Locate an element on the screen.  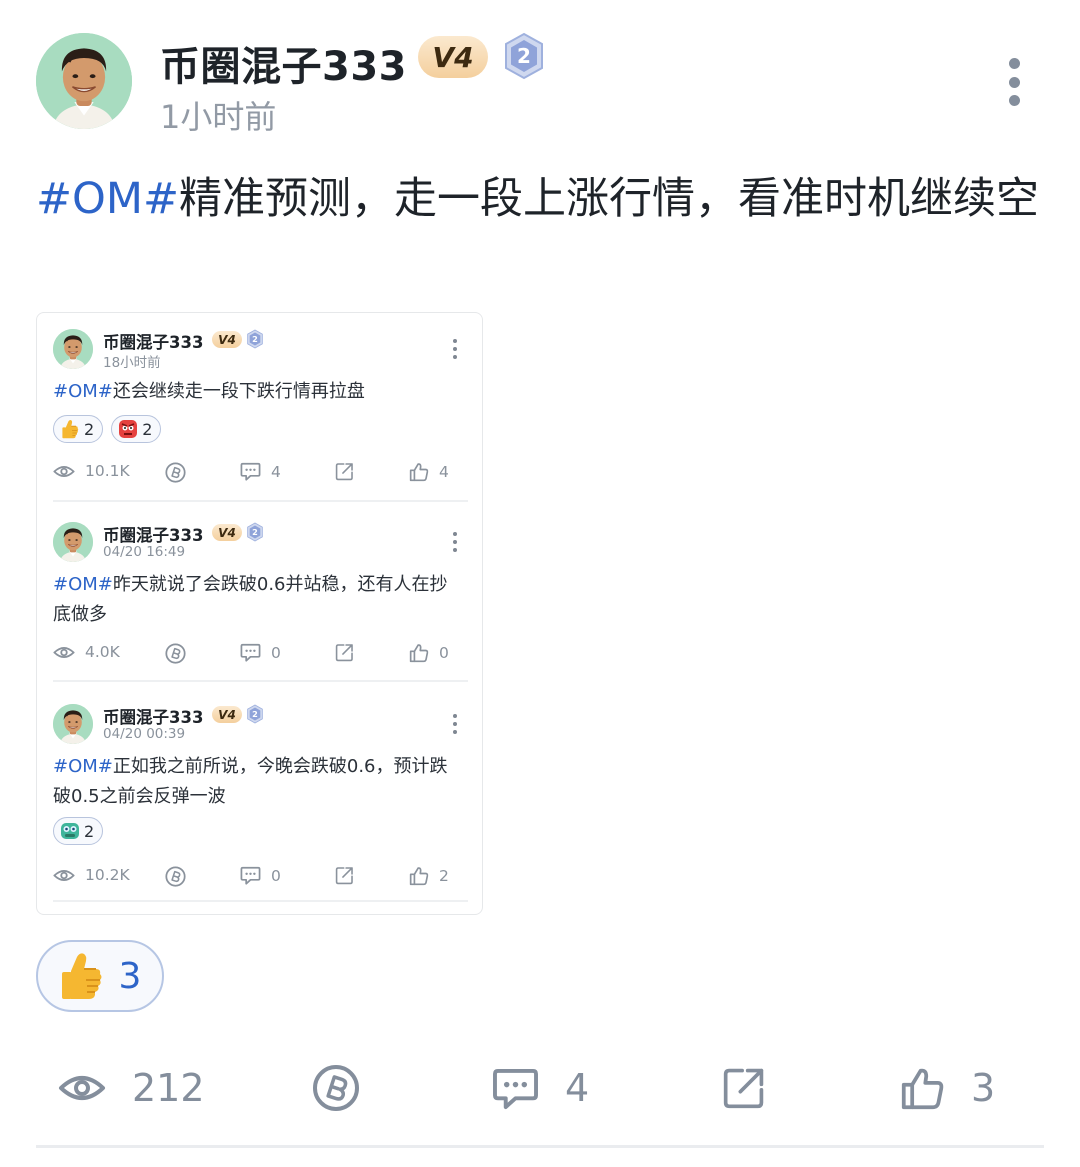
comments-stat: 4 is located at coordinates (260, 471).